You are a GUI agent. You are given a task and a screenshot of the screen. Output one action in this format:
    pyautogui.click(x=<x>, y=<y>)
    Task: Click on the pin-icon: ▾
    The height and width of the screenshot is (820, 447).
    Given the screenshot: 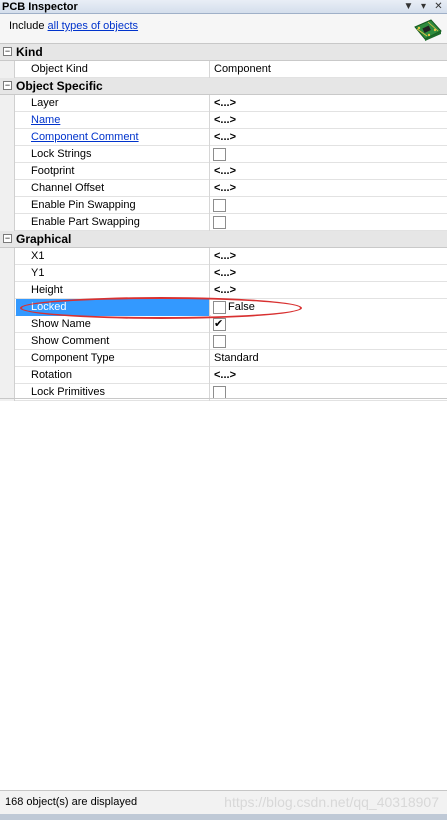 What is the action you would take?
    pyautogui.click(x=423, y=6)
    